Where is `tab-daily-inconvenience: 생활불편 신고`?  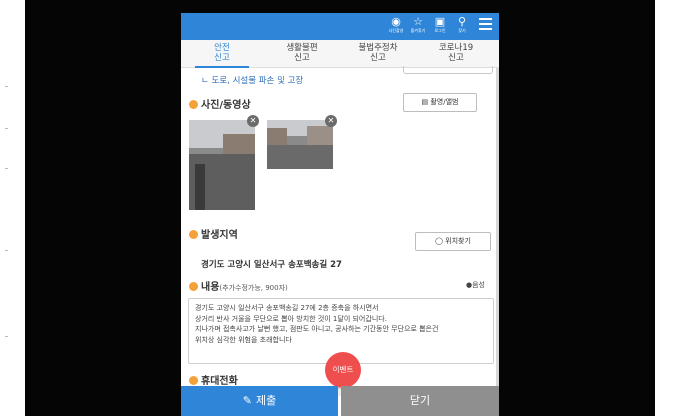 tab-daily-inconvenience: 생활불편 신고 is located at coordinates (302, 53).